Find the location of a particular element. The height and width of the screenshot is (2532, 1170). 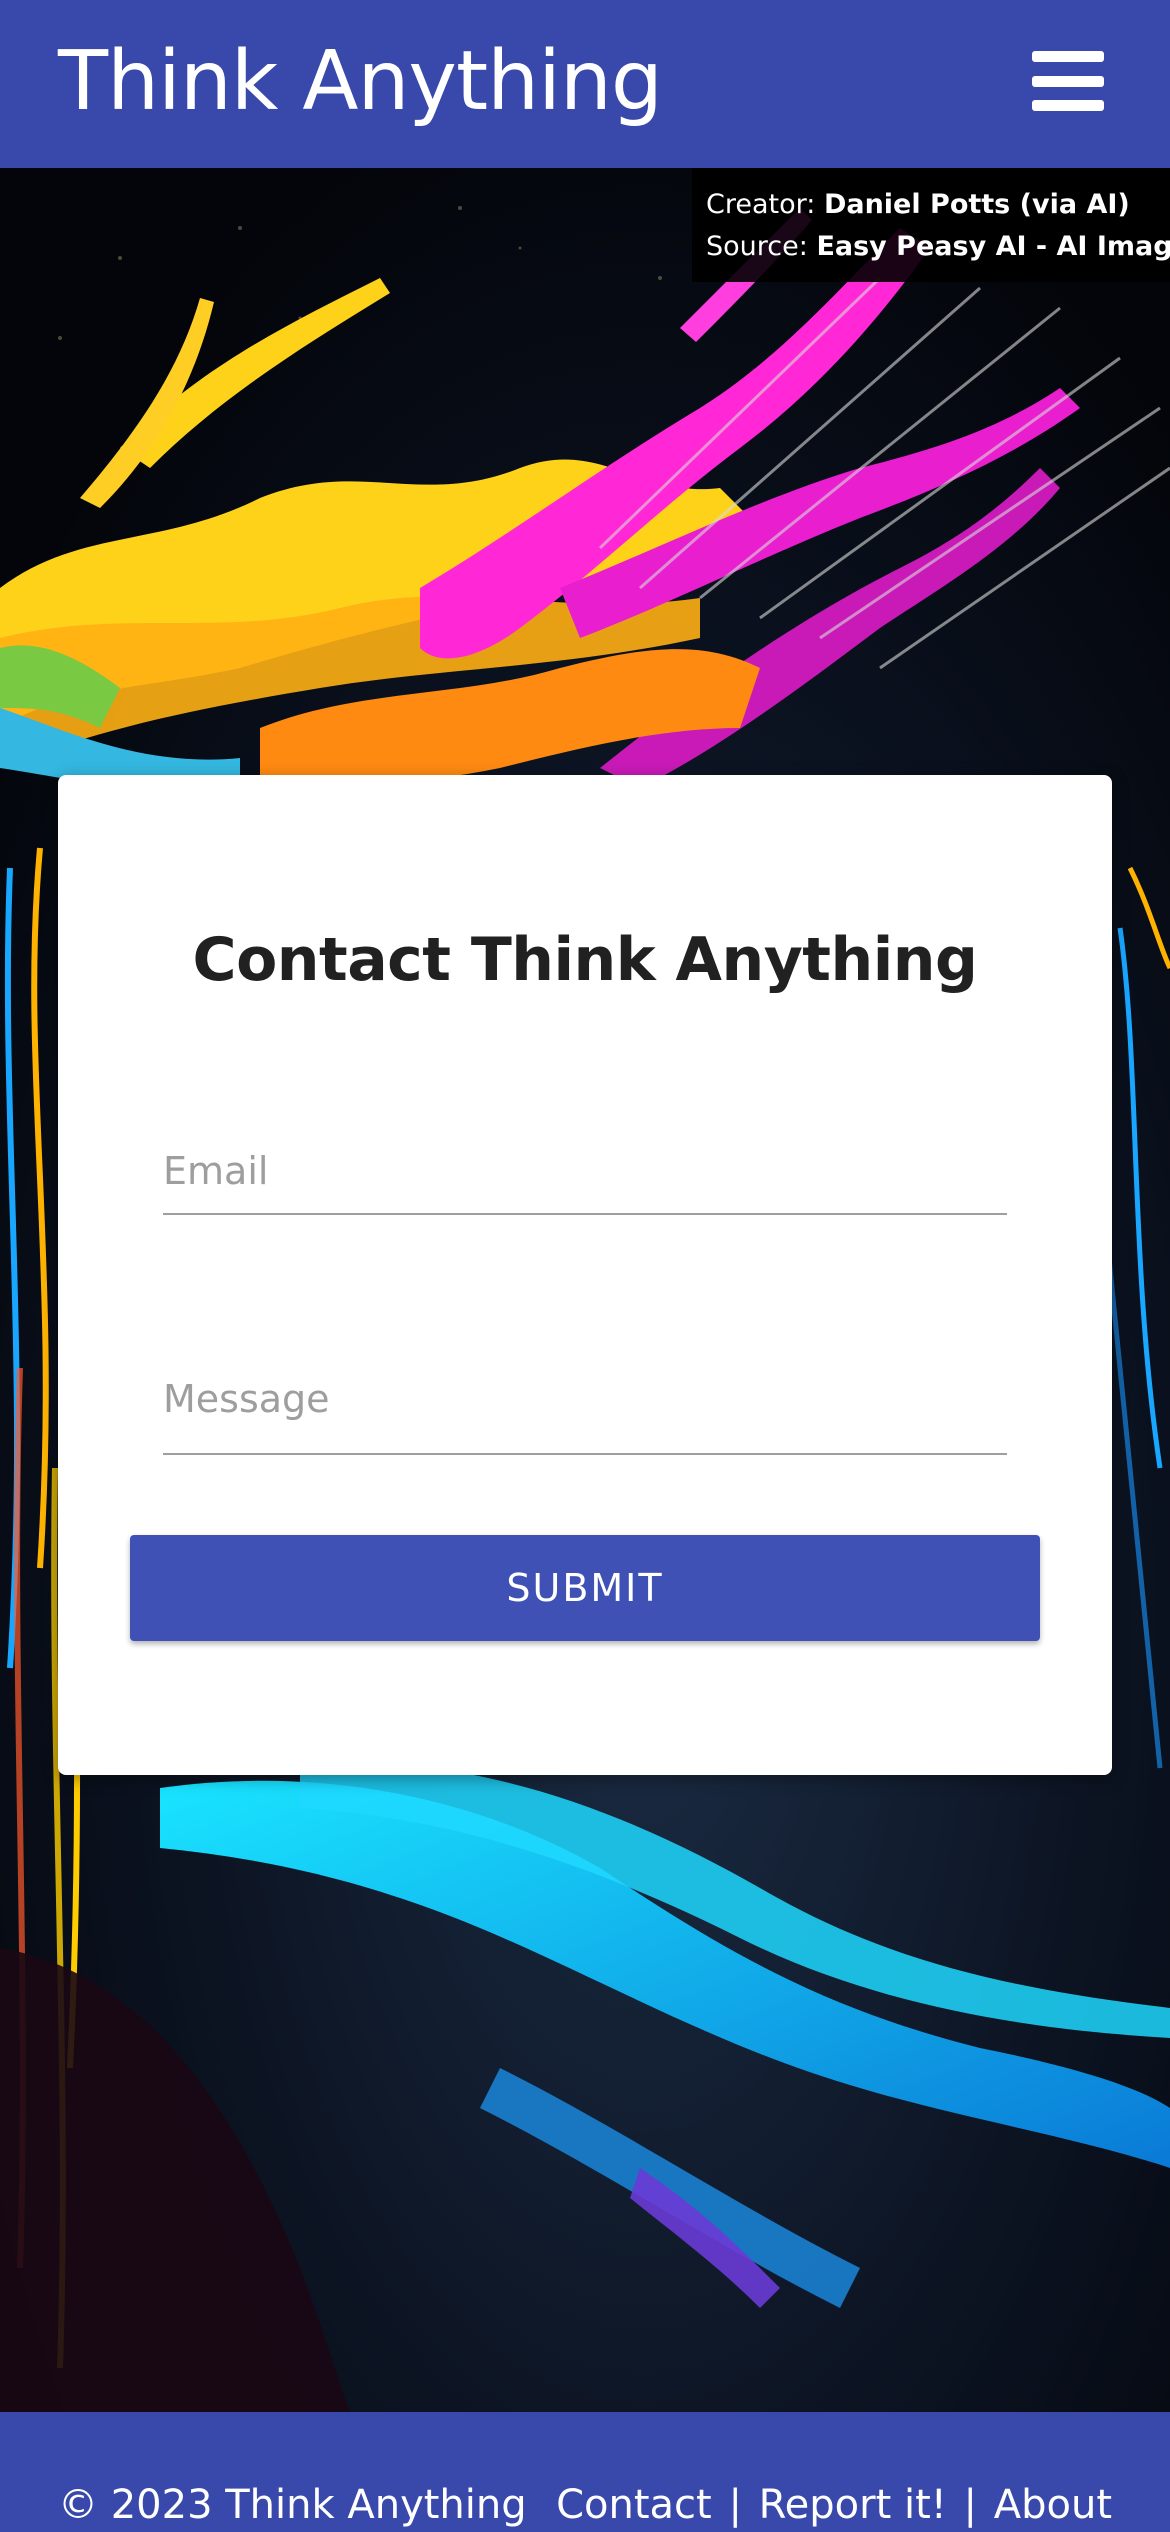

credit-source-line: Source: Easy Peasy AI - AI Images is located at coordinates (938, 247).